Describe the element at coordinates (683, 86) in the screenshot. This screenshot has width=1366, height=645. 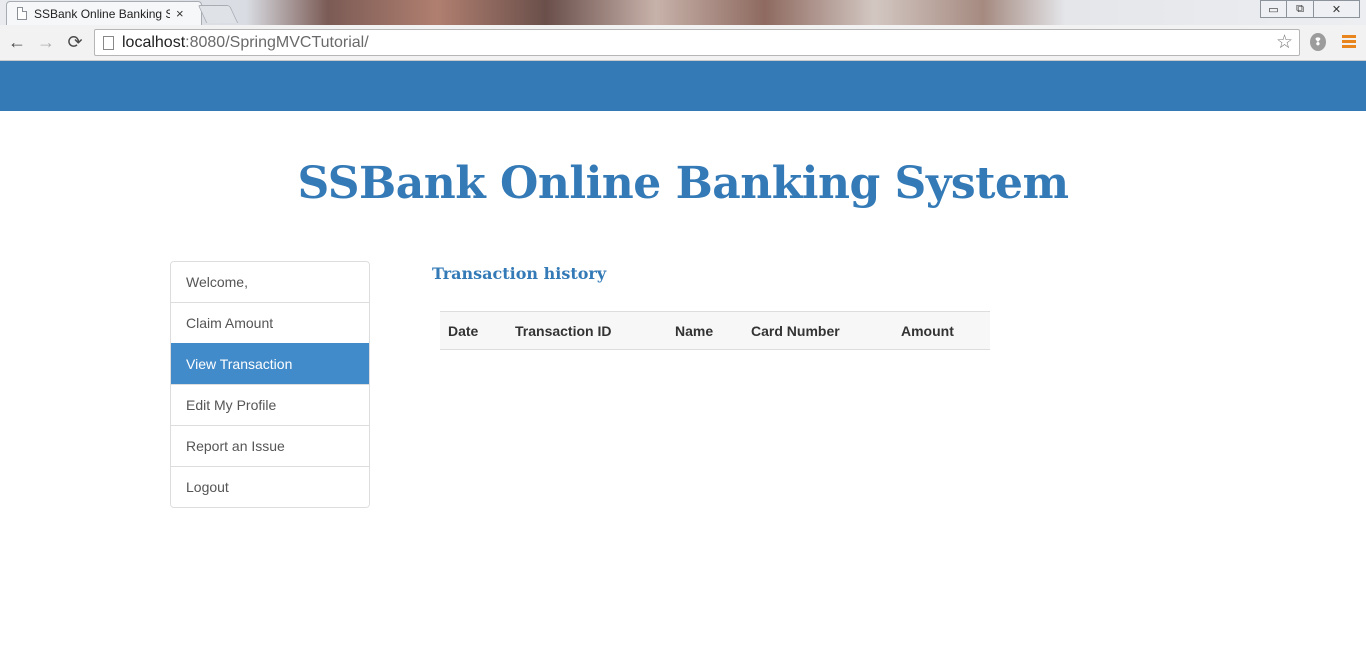
I see `top-navbar` at that location.